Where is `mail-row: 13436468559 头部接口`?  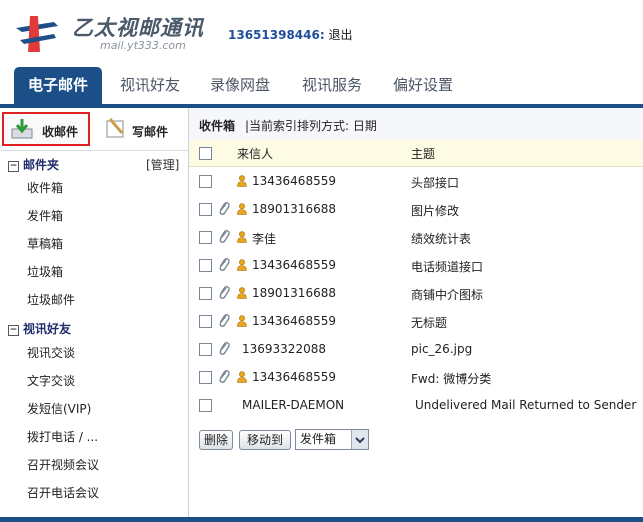 mail-row: 13436468559 头部接口 is located at coordinates (416, 181).